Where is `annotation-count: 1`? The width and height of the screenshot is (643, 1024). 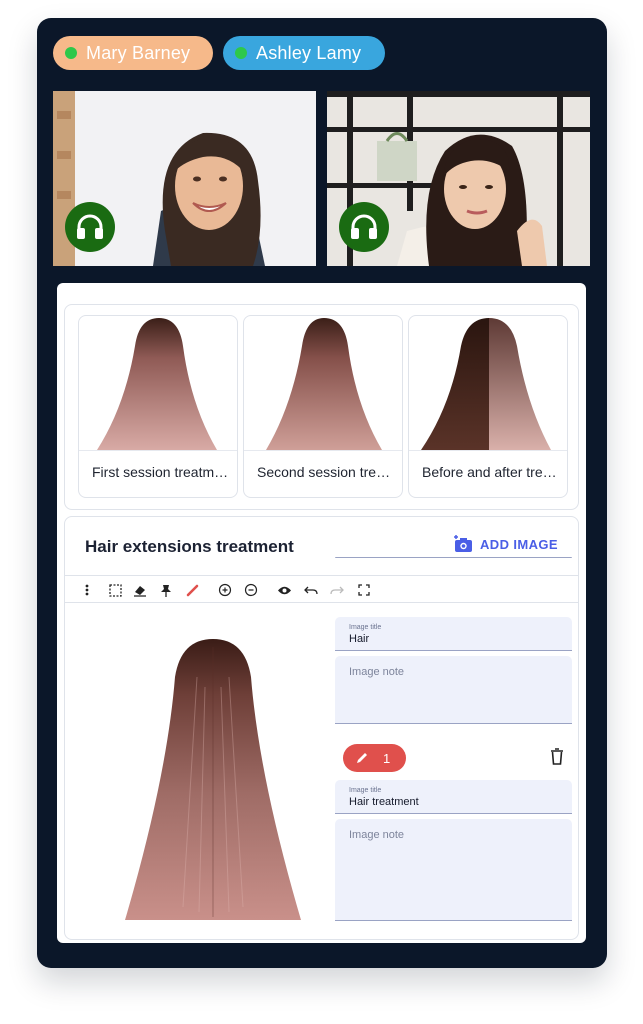 annotation-count: 1 is located at coordinates (387, 758).